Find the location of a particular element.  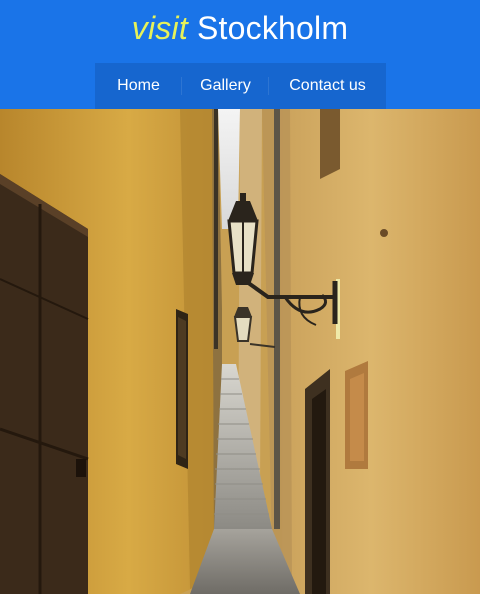

nav-item-contact-us: Contact us is located at coordinates (327, 86).